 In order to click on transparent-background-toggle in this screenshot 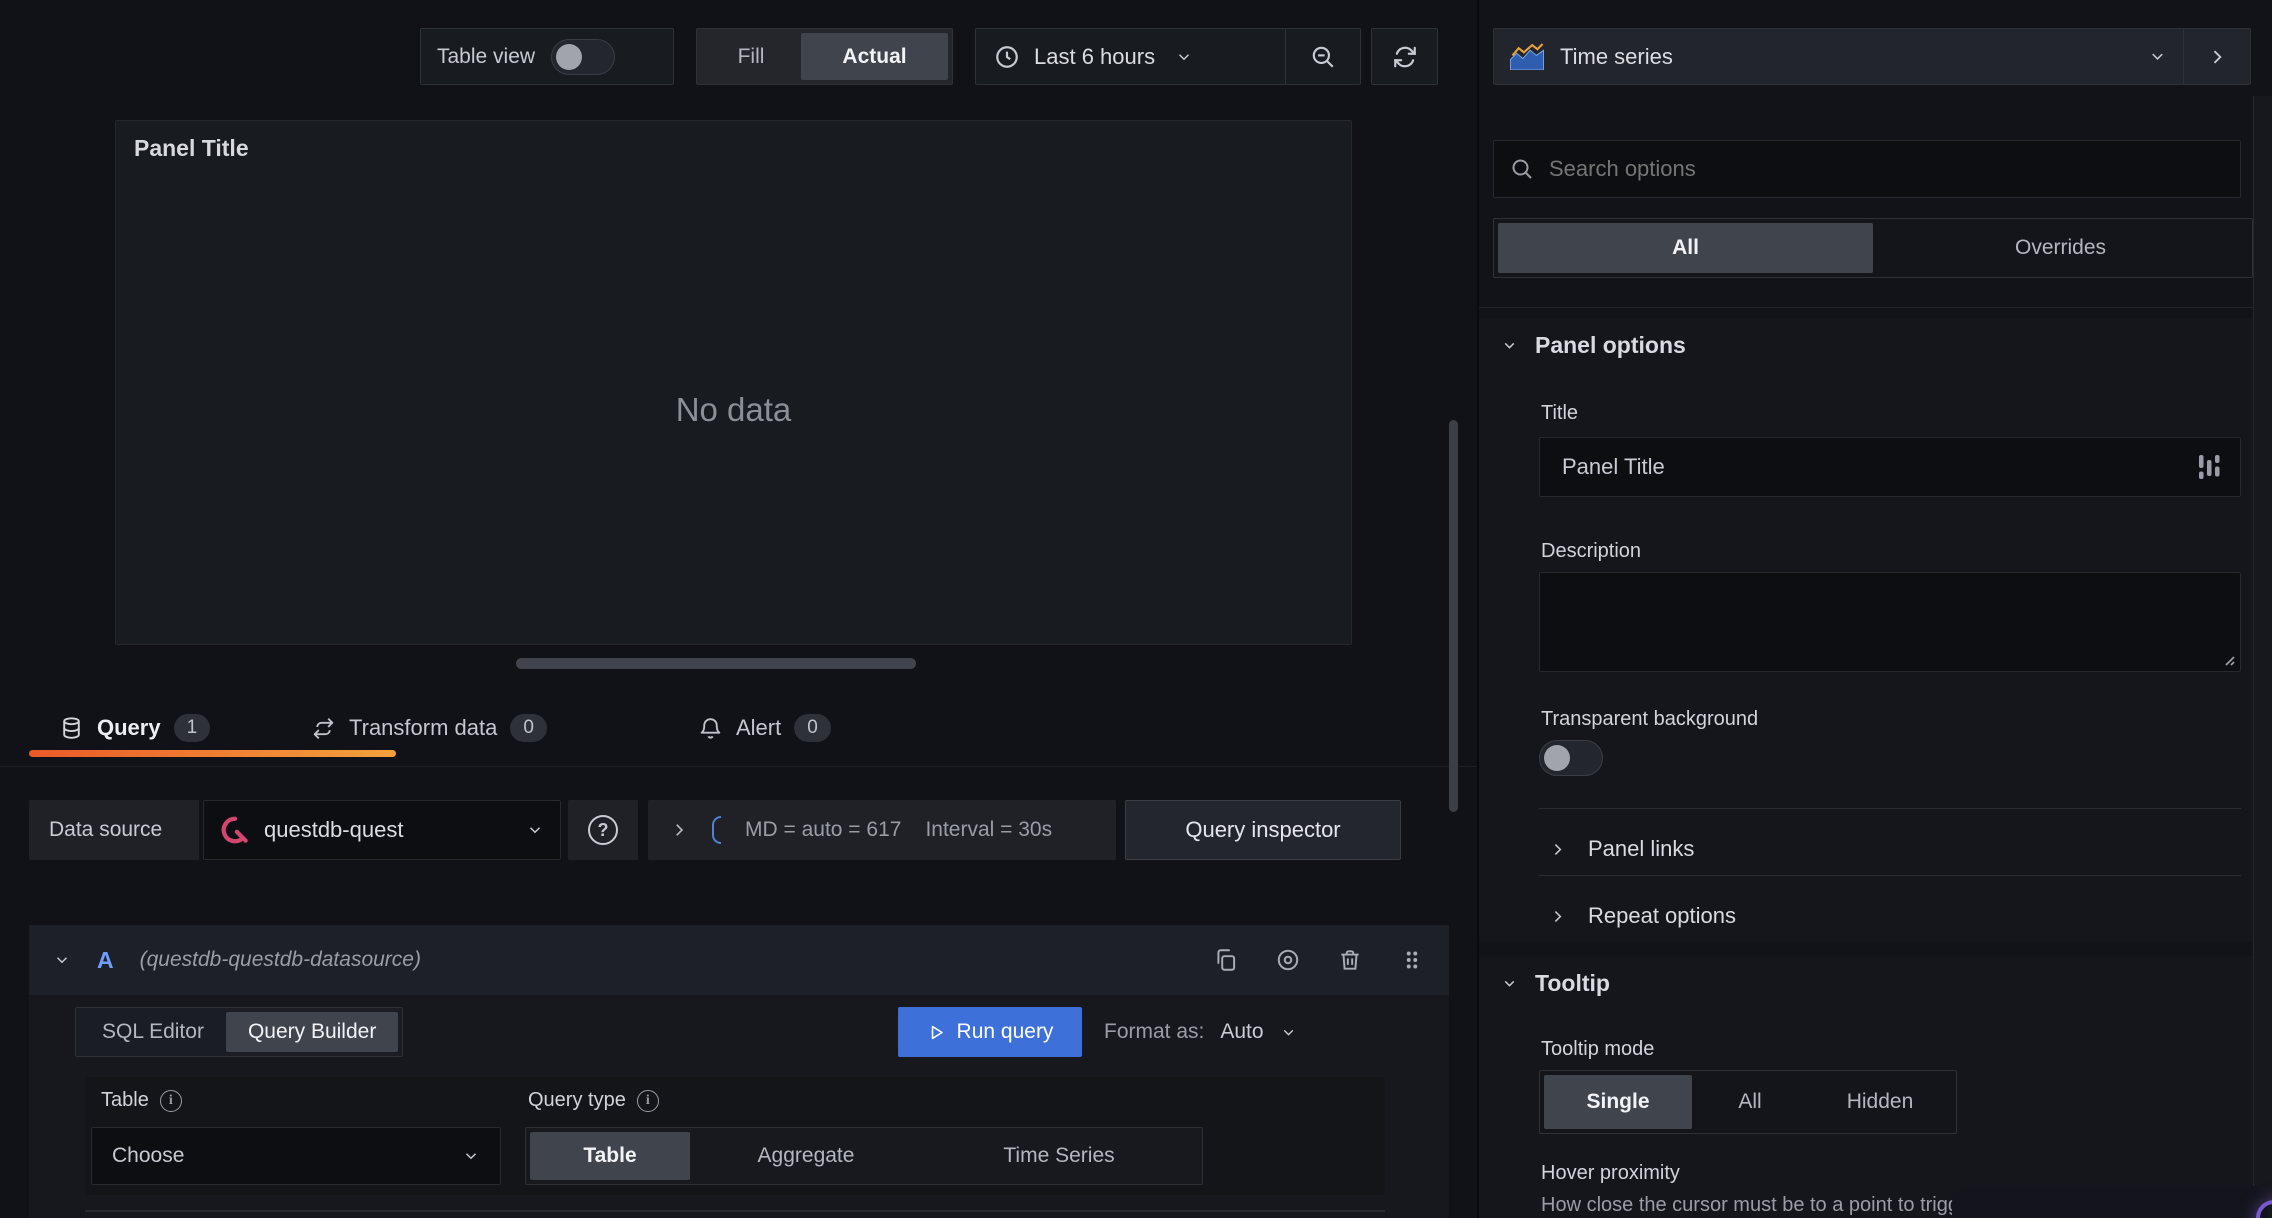, I will do `click(1571, 758)`.